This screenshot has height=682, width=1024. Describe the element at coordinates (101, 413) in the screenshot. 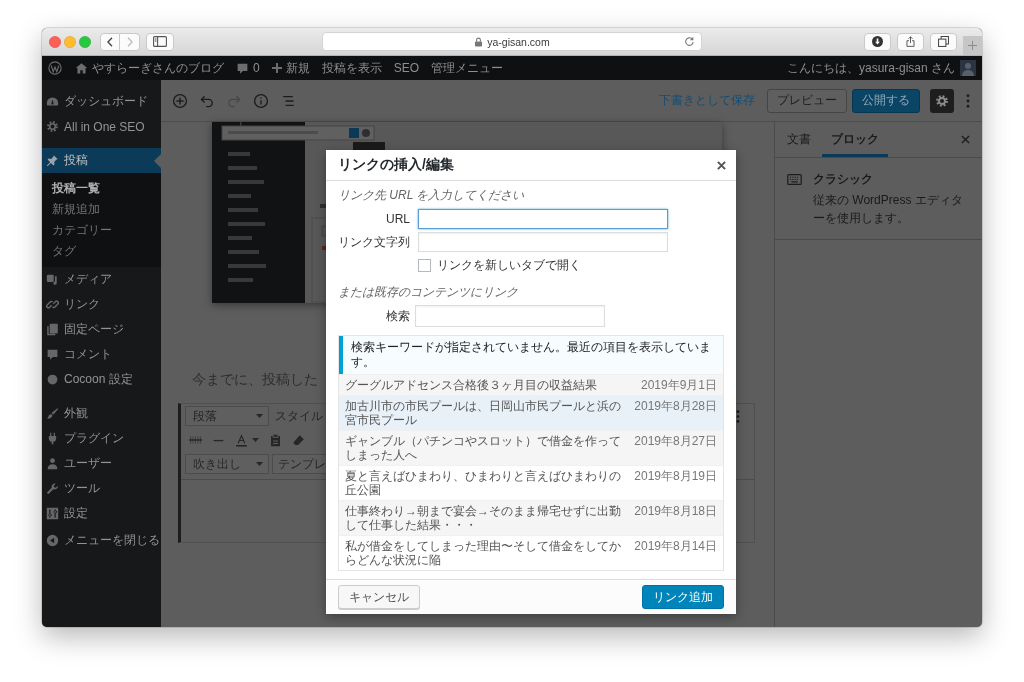

I see `menu-item: 外観` at that location.